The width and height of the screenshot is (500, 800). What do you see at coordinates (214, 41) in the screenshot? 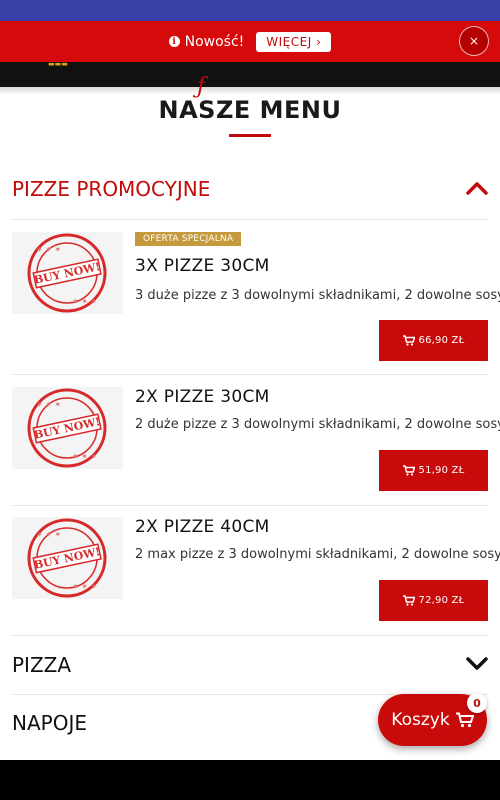
I see `announcement-text: Nowość!` at bounding box center [214, 41].